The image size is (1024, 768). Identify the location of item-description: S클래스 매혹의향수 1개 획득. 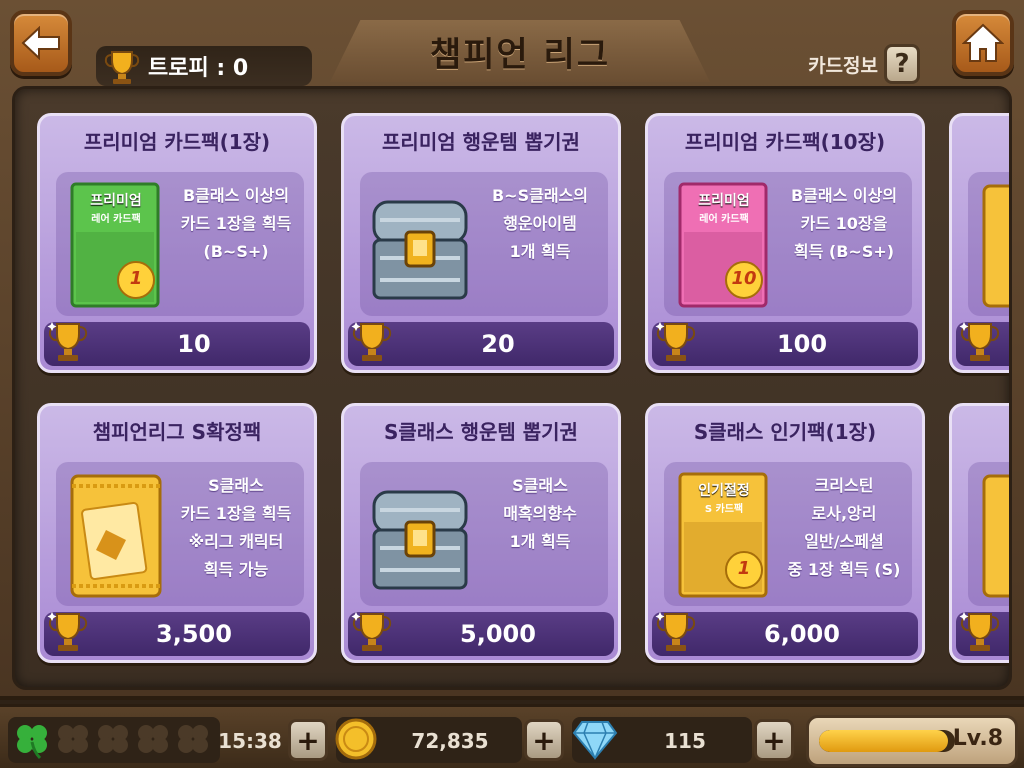
(540, 513).